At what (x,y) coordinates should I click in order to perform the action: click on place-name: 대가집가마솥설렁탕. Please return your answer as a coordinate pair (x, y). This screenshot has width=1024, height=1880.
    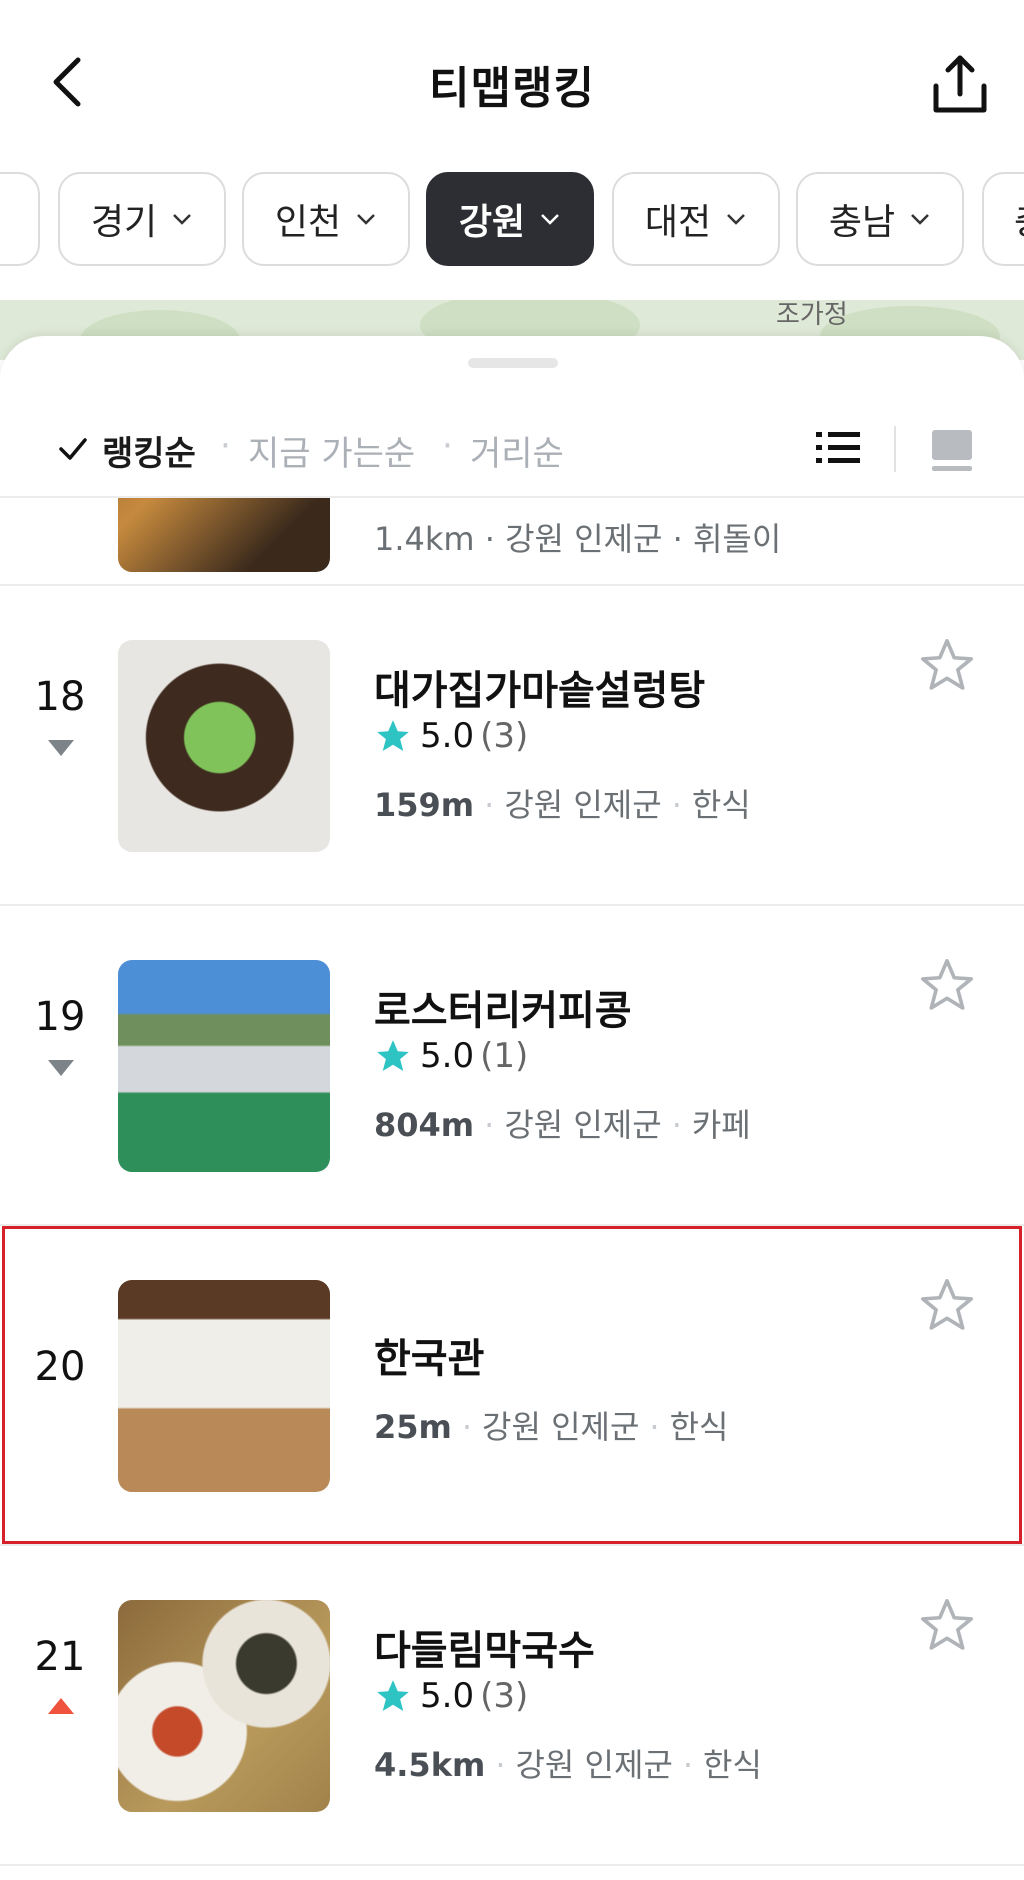
    Looking at the image, I should click on (540, 691).